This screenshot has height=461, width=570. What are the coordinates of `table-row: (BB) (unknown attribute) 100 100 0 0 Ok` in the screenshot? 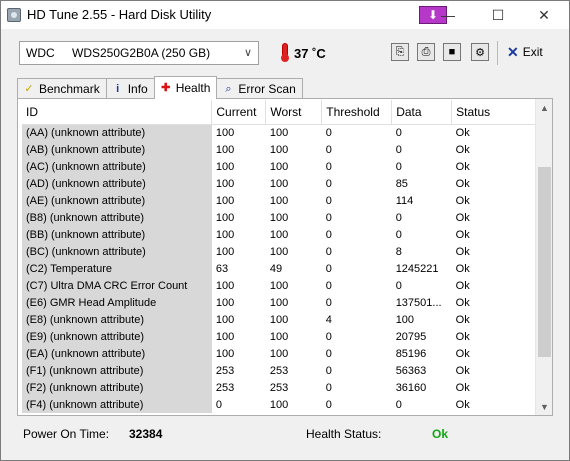 It's located at (279, 234).